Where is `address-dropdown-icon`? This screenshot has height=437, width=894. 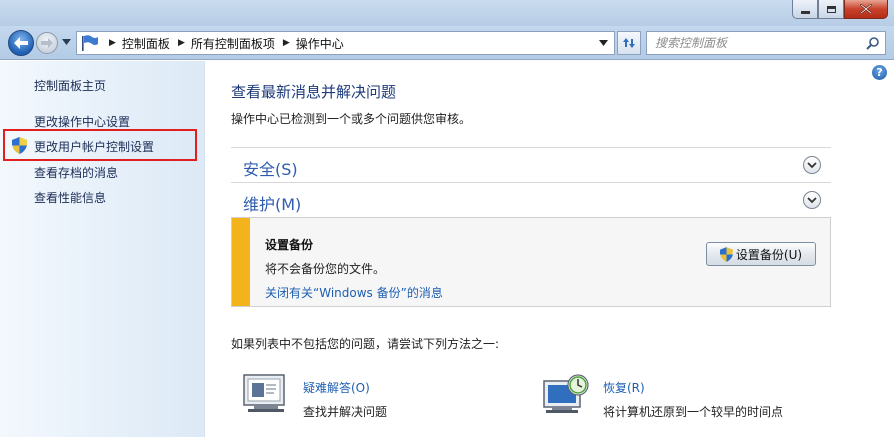 address-dropdown-icon is located at coordinates (603, 43).